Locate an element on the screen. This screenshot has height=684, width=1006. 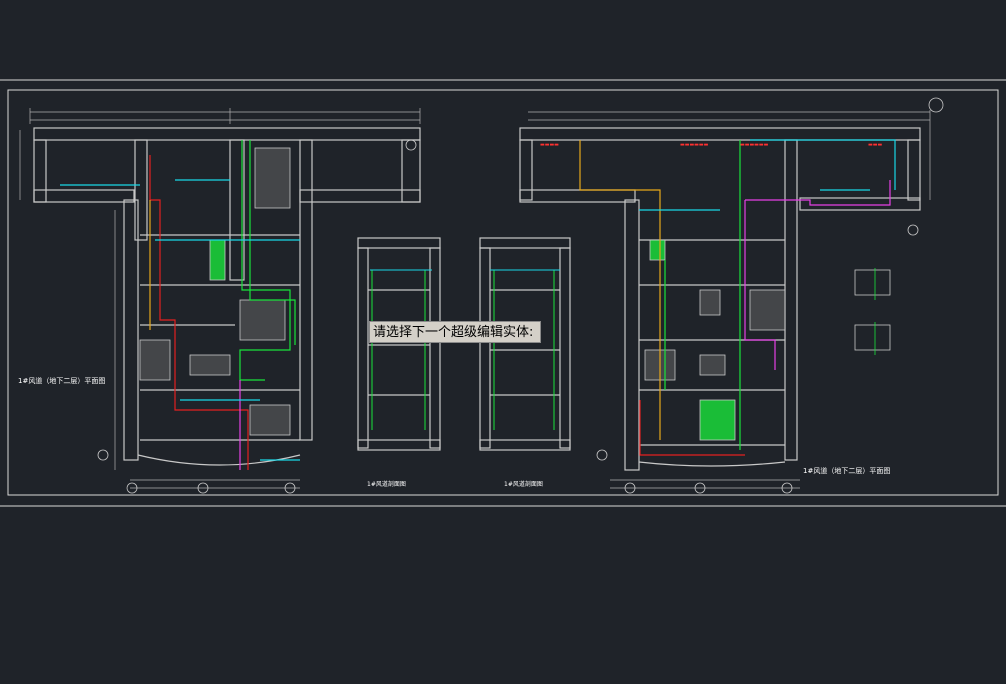
section-b-title: 1#风道剖面图 is located at coordinates (523, 484).